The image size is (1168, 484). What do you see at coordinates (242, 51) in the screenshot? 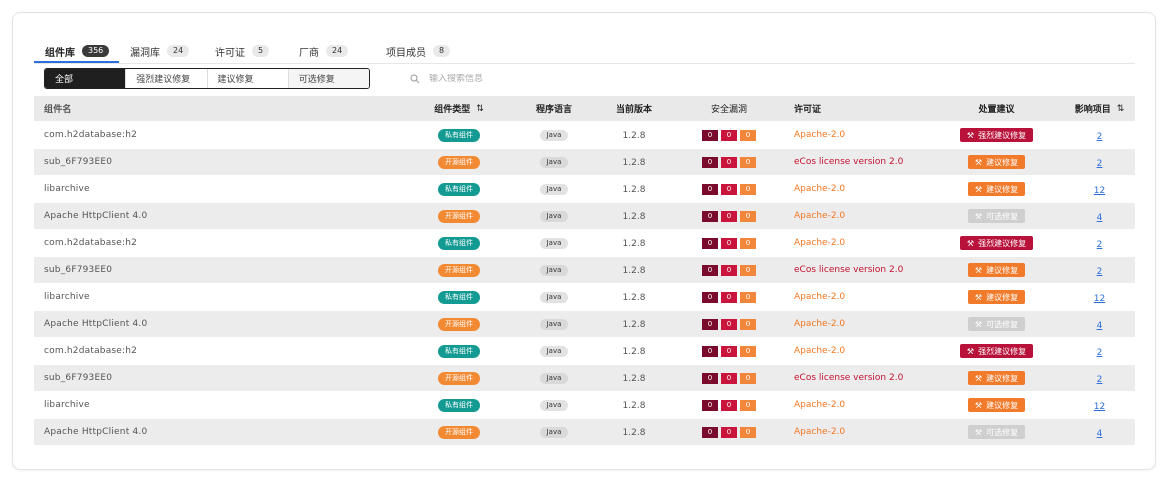
I see `tab-licenses: 许可证 5` at bounding box center [242, 51].